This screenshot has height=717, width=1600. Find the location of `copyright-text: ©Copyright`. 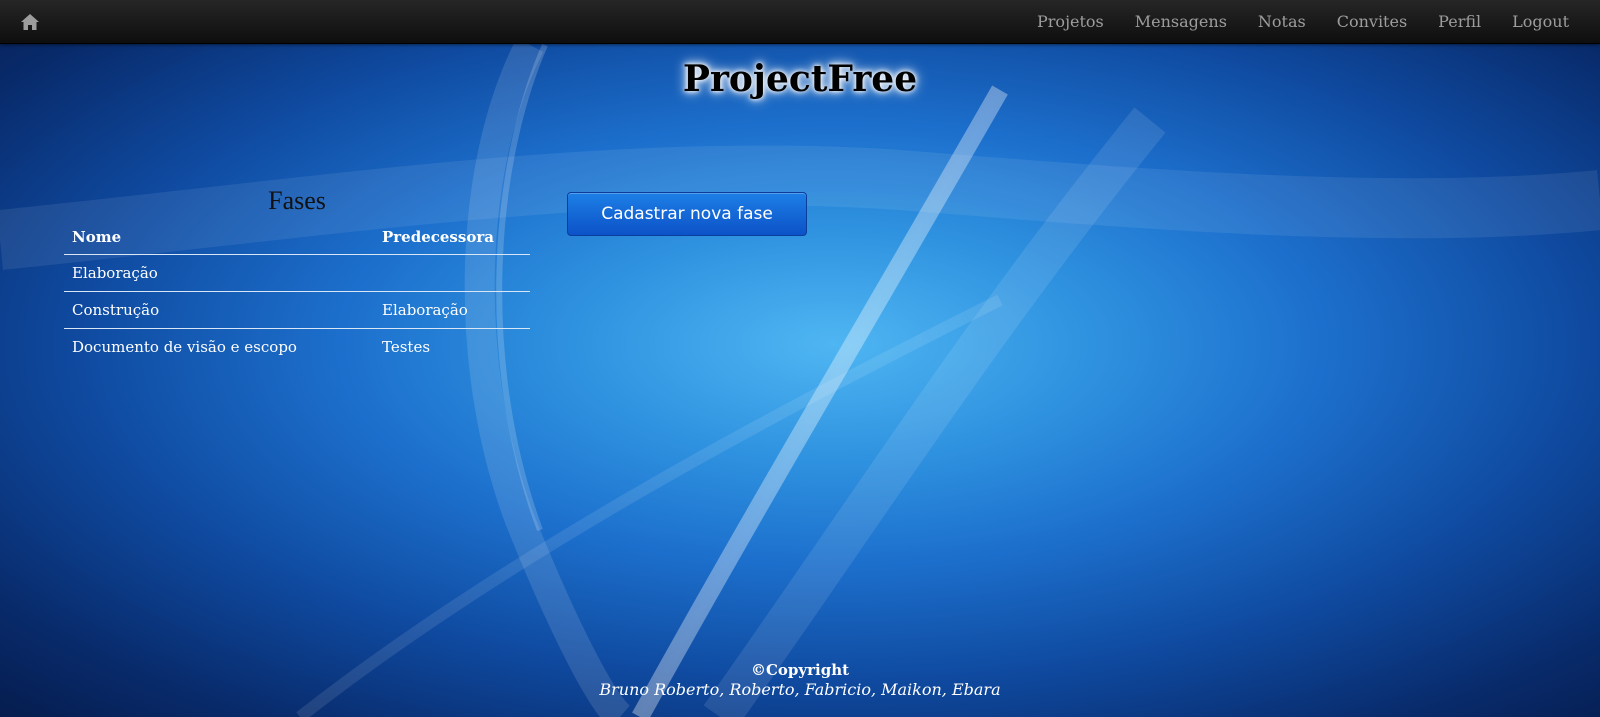

copyright-text: ©Copyright is located at coordinates (800, 670).